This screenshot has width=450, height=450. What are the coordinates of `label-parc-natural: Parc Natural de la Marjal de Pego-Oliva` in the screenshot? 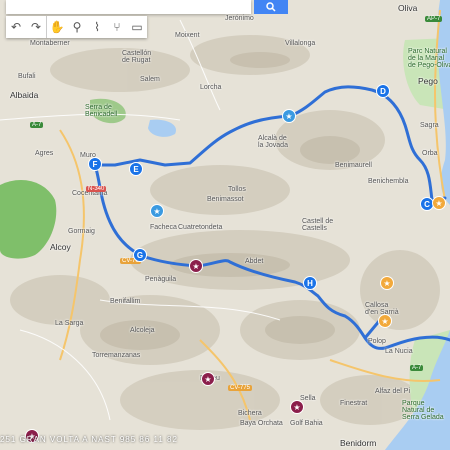 It's located at (429, 58).